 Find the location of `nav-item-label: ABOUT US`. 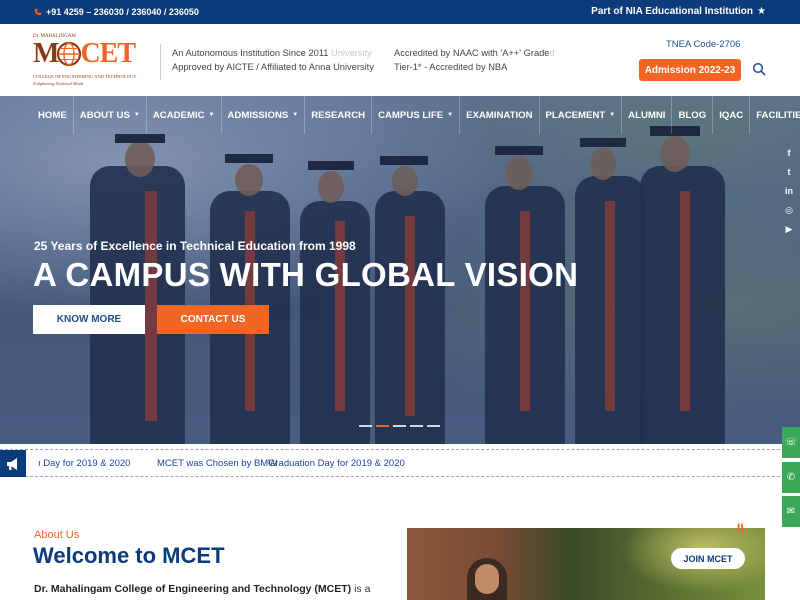

nav-item-label: ABOUT US is located at coordinates (104, 115).